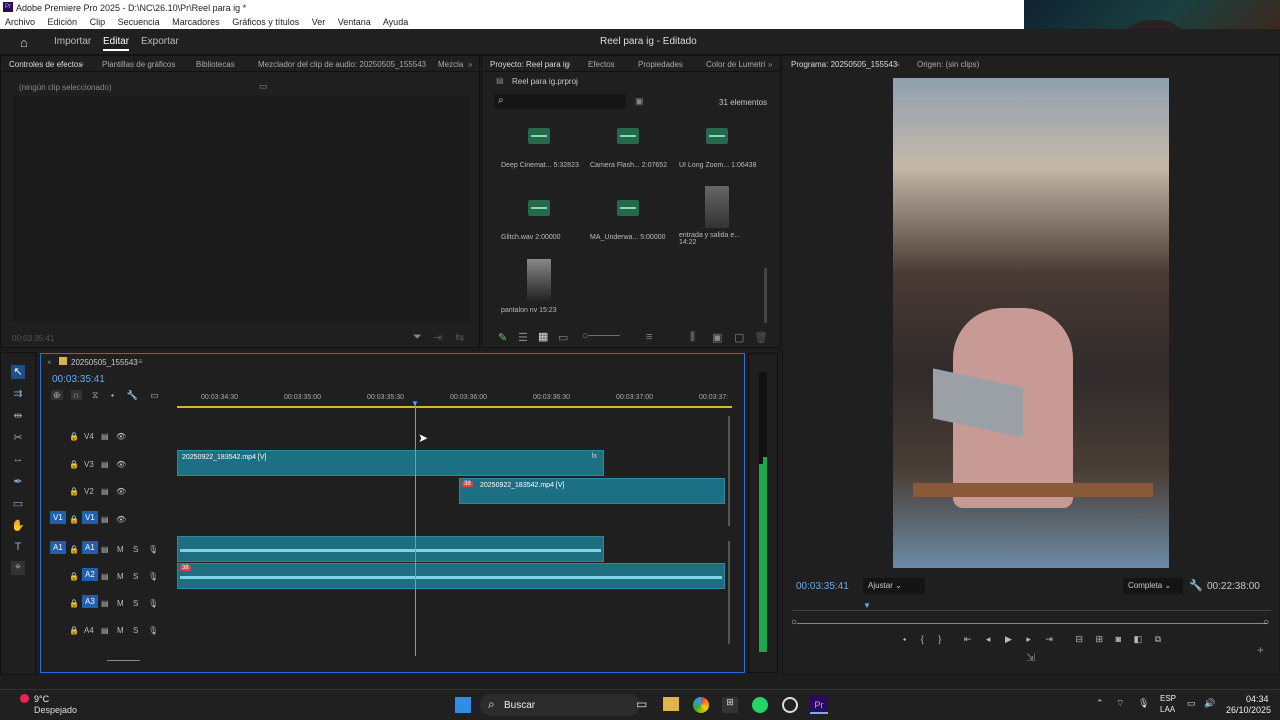 This screenshot has height=720, width=1280. I want to click on tab-program: Programa: 20250505_155543, so click(844, 64).